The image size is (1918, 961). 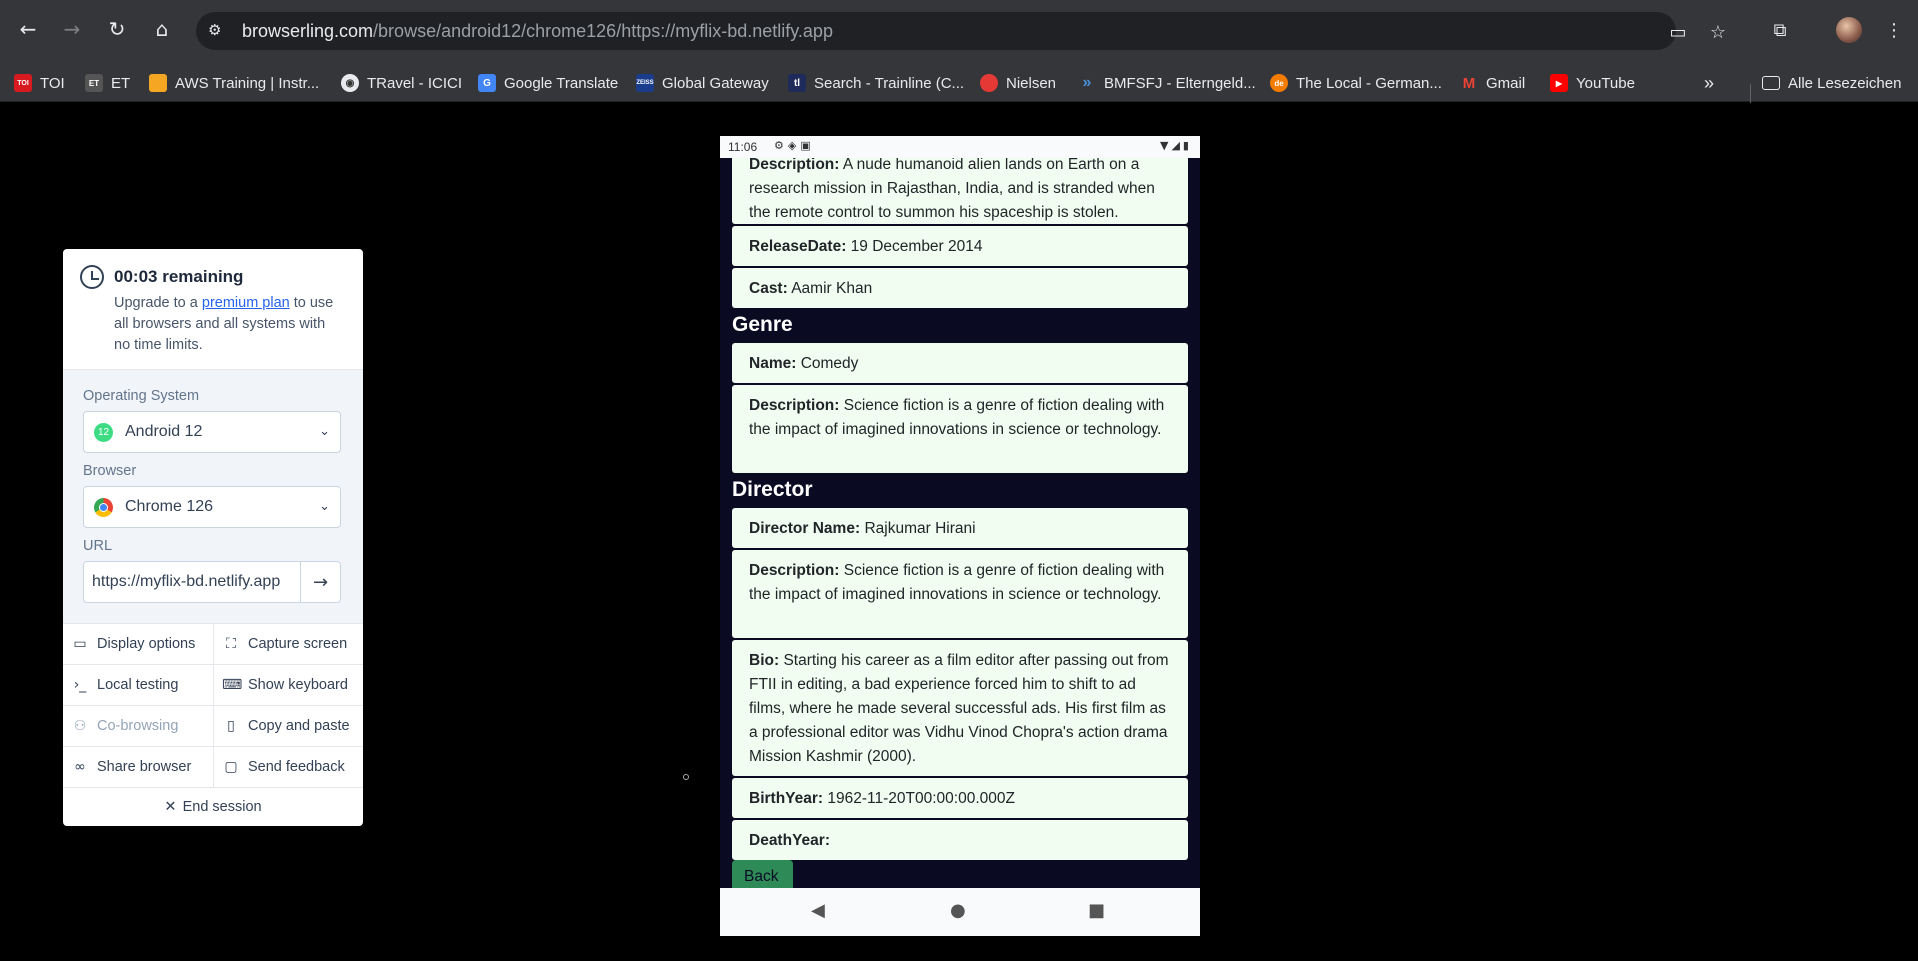 I want to click on aws-icon, so click(x=158, y=83).